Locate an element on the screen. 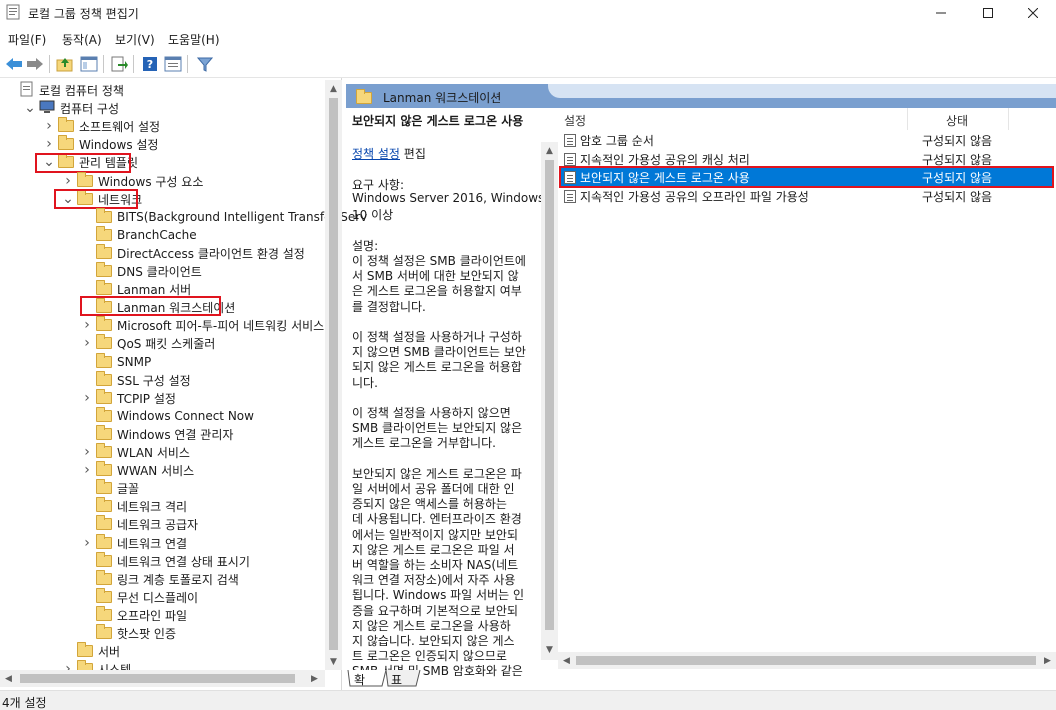 Image resolution: width=1056 pixels, height=710 pixels. description-scrollbar: ▲ ▼ is located at coordinates (549, 401).